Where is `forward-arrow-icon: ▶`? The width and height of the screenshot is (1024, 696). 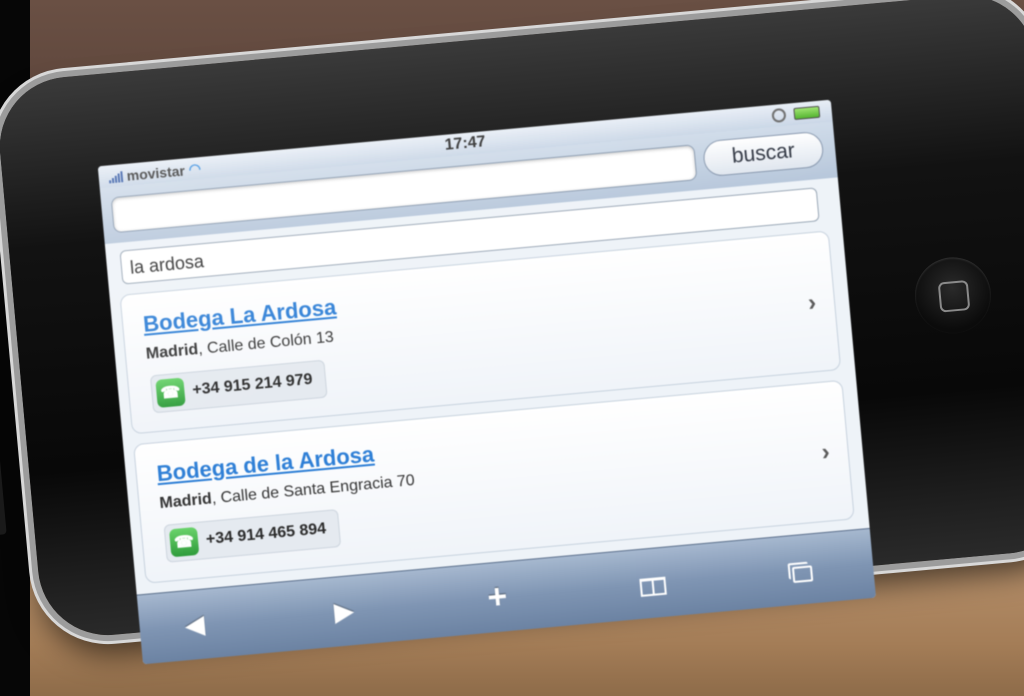 forward-arrow-icon: ▶ is located at coordinates (344, 611).